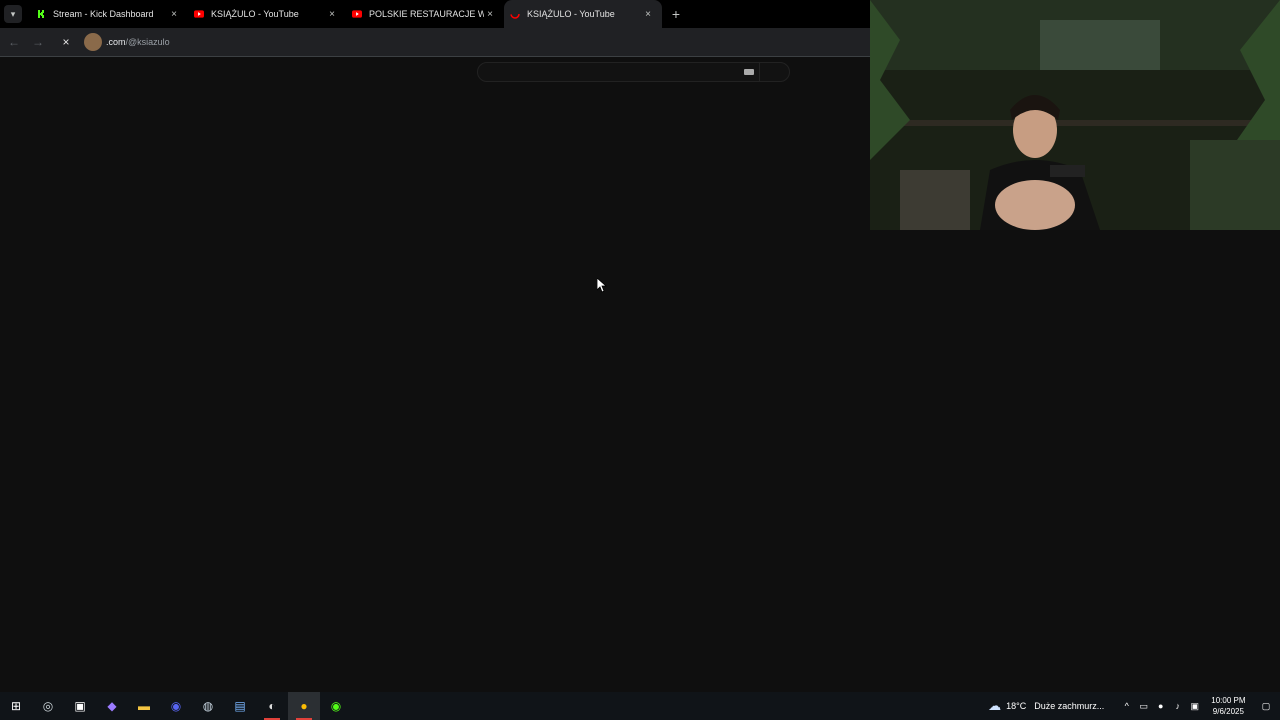 The image size is (1280, 720). I want to click on chevron-up-icon: ^, so click(1127, 706).